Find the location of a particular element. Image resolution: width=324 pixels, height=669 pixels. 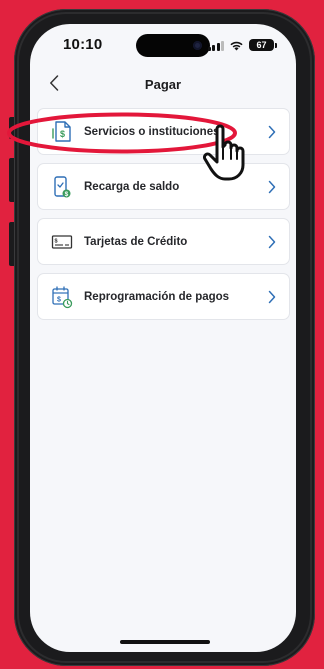

menu-item-reprogramacion: $ Reprogramación de pagos is located at coordinates (163, 296).